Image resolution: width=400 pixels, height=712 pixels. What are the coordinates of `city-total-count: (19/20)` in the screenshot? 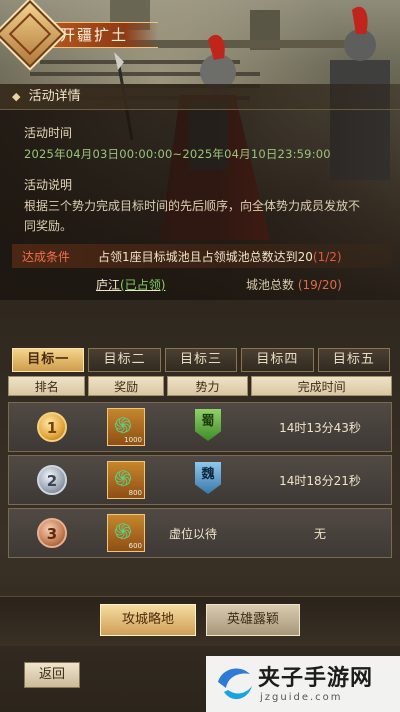 It's located at (319, 285).